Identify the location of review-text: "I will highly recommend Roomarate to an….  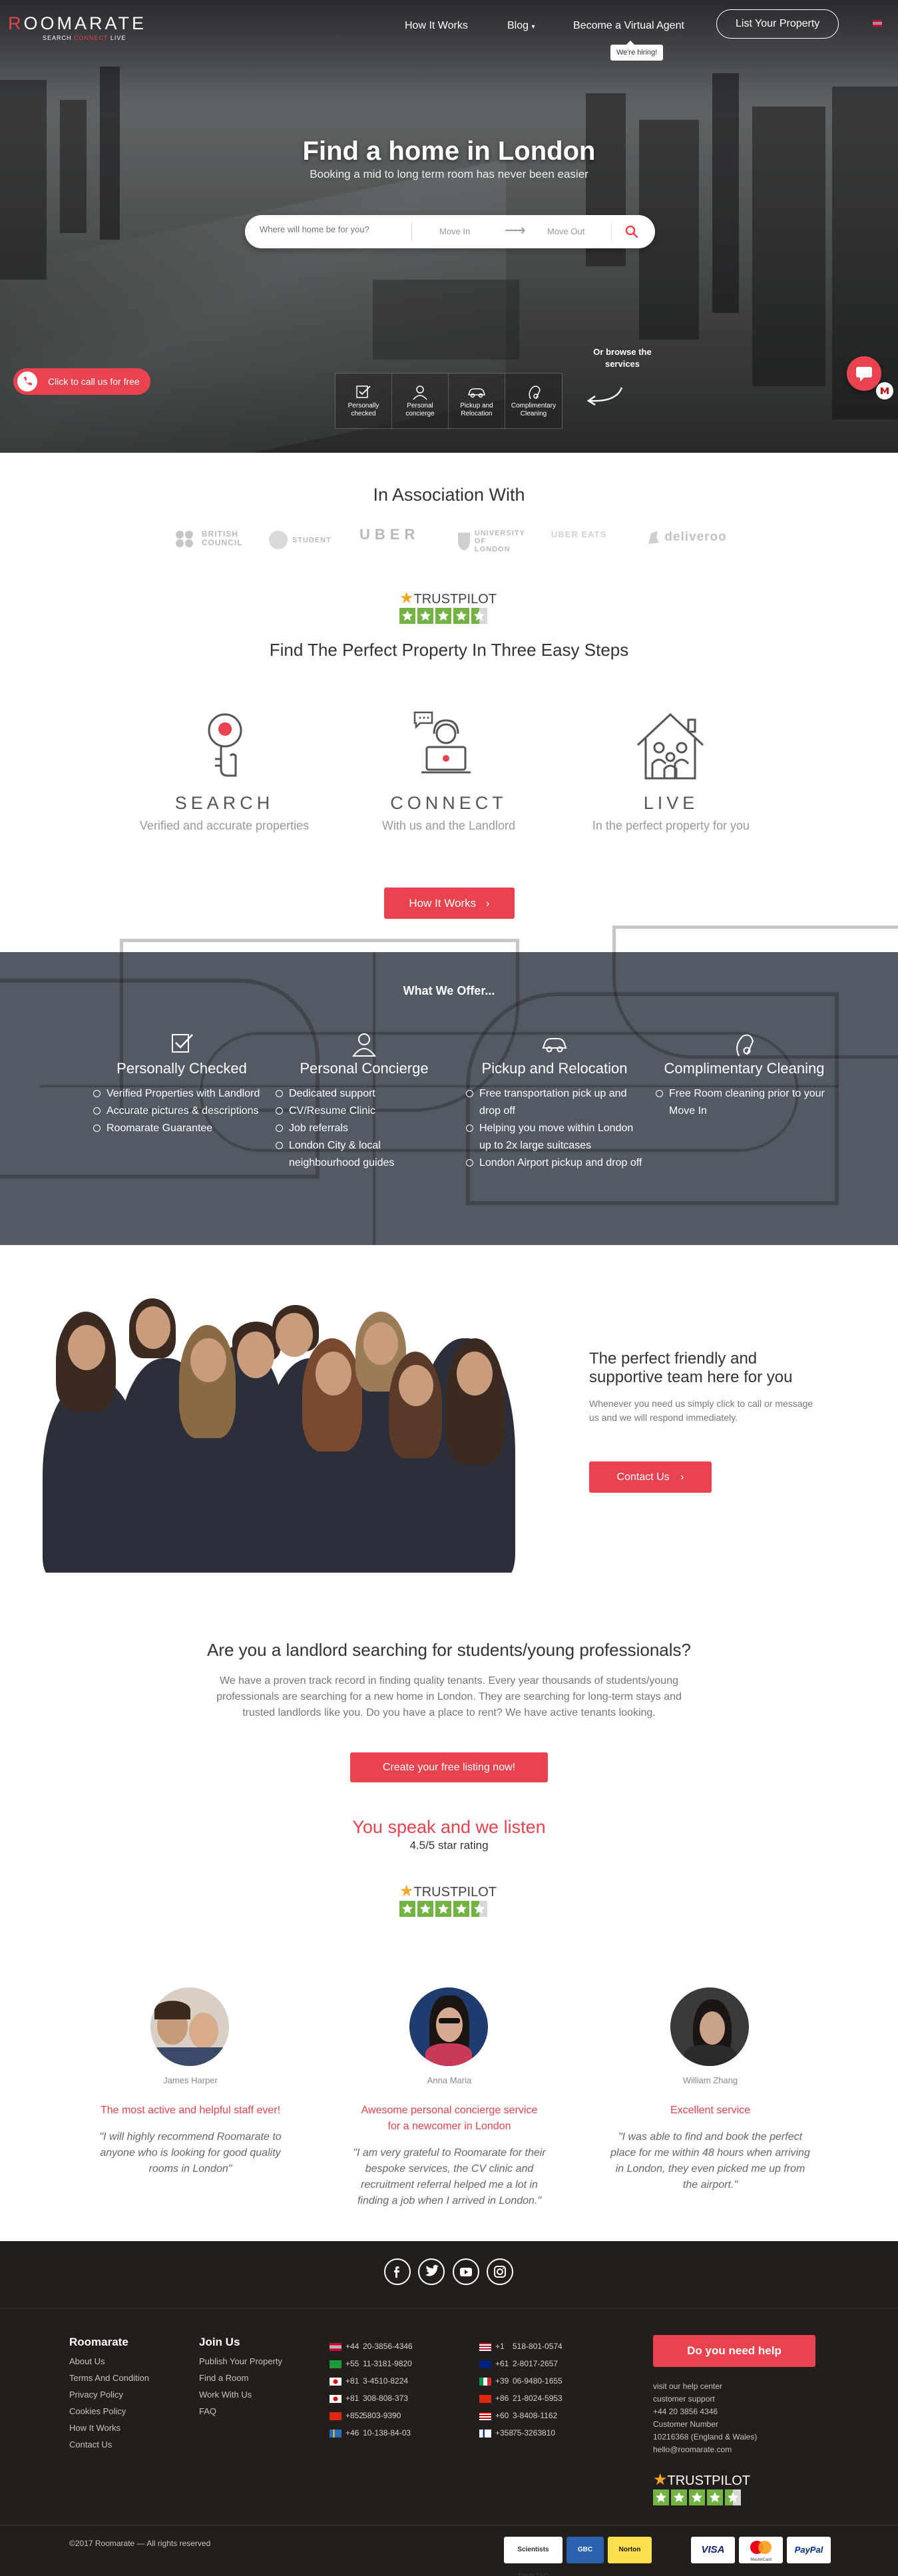
(190, 2153).